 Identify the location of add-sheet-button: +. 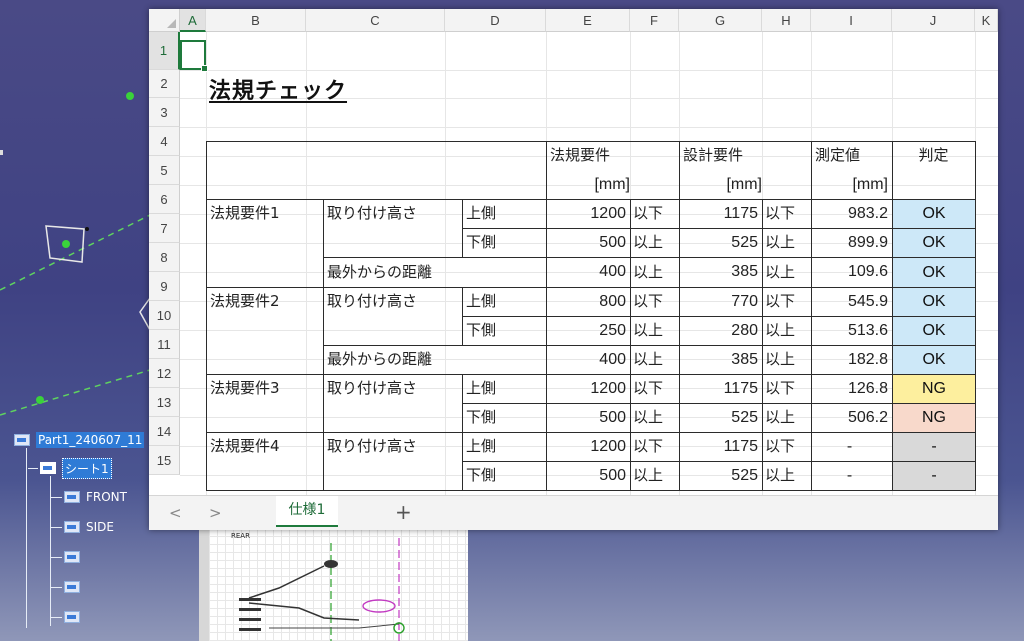
(403, 512).